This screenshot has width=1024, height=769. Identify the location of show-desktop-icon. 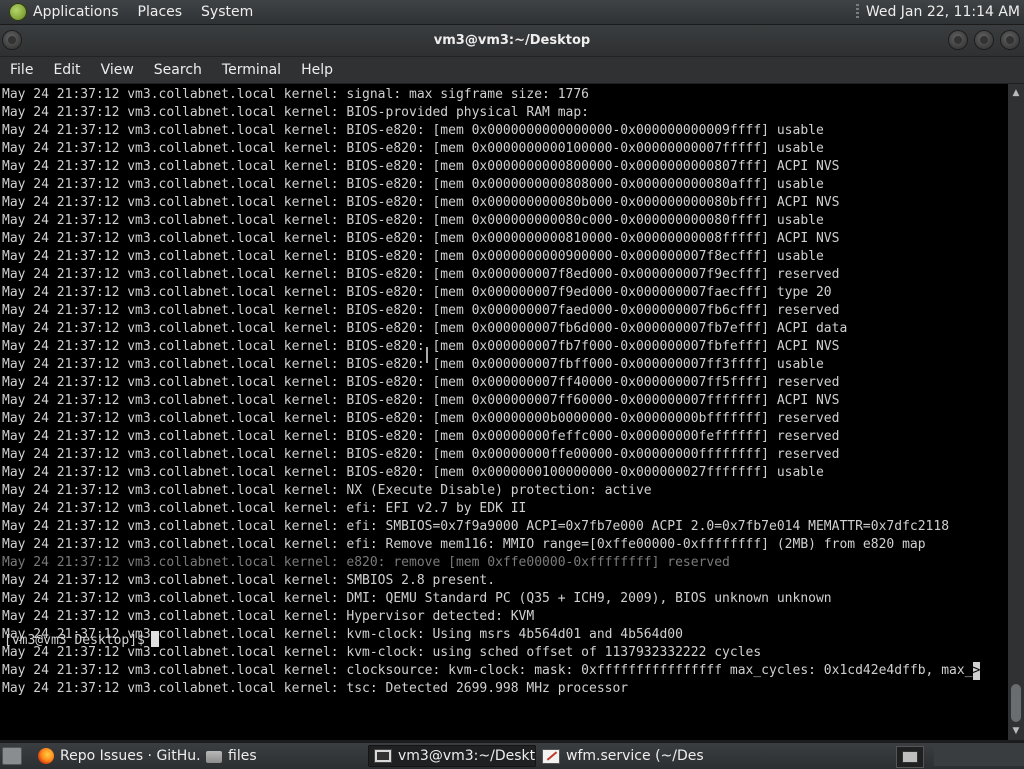
(12, 756).